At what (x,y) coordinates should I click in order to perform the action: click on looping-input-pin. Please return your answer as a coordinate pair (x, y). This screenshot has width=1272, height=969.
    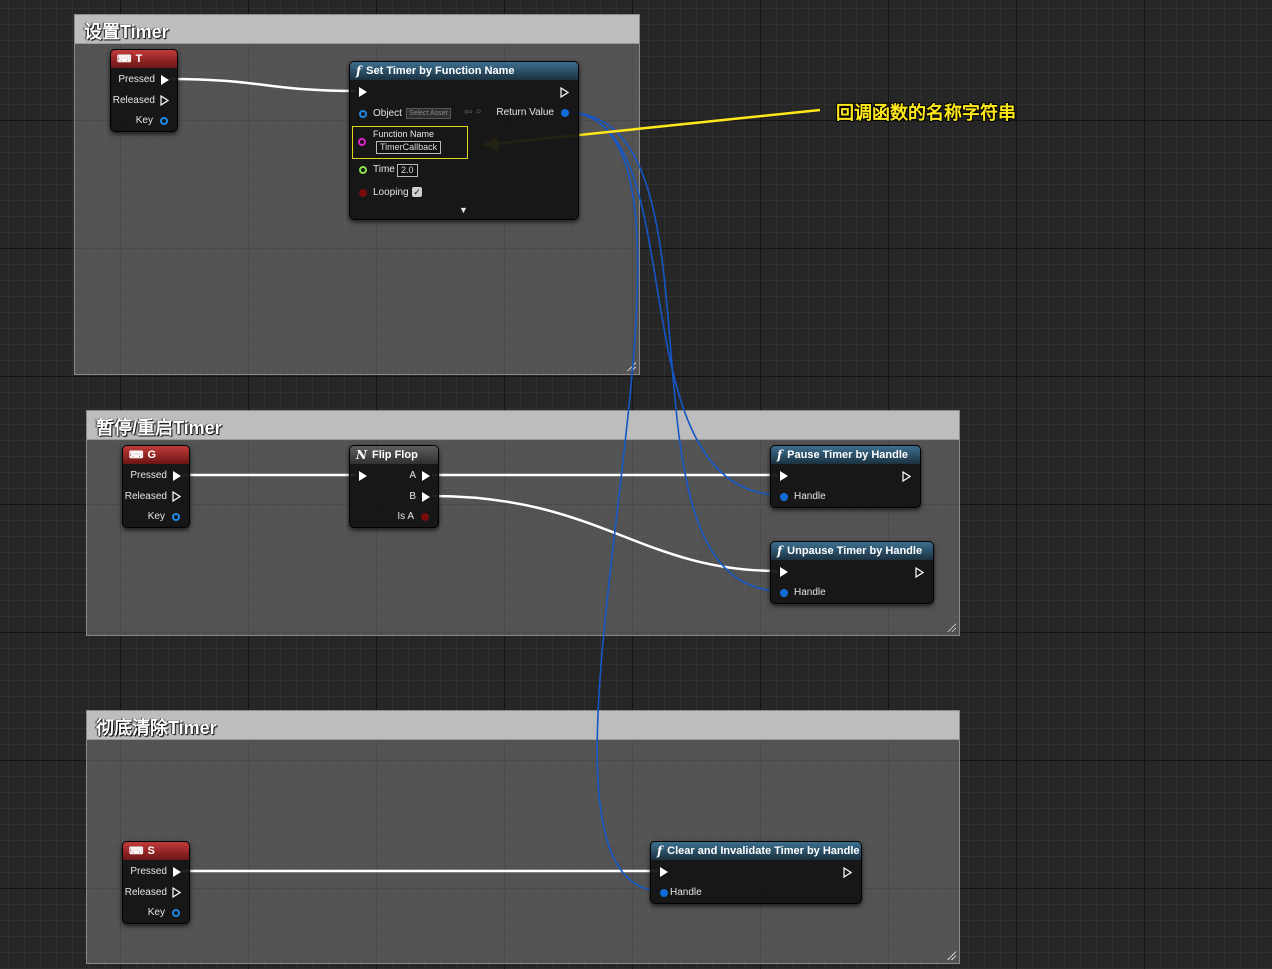
    Looking at the image, I should click on (363, 193).